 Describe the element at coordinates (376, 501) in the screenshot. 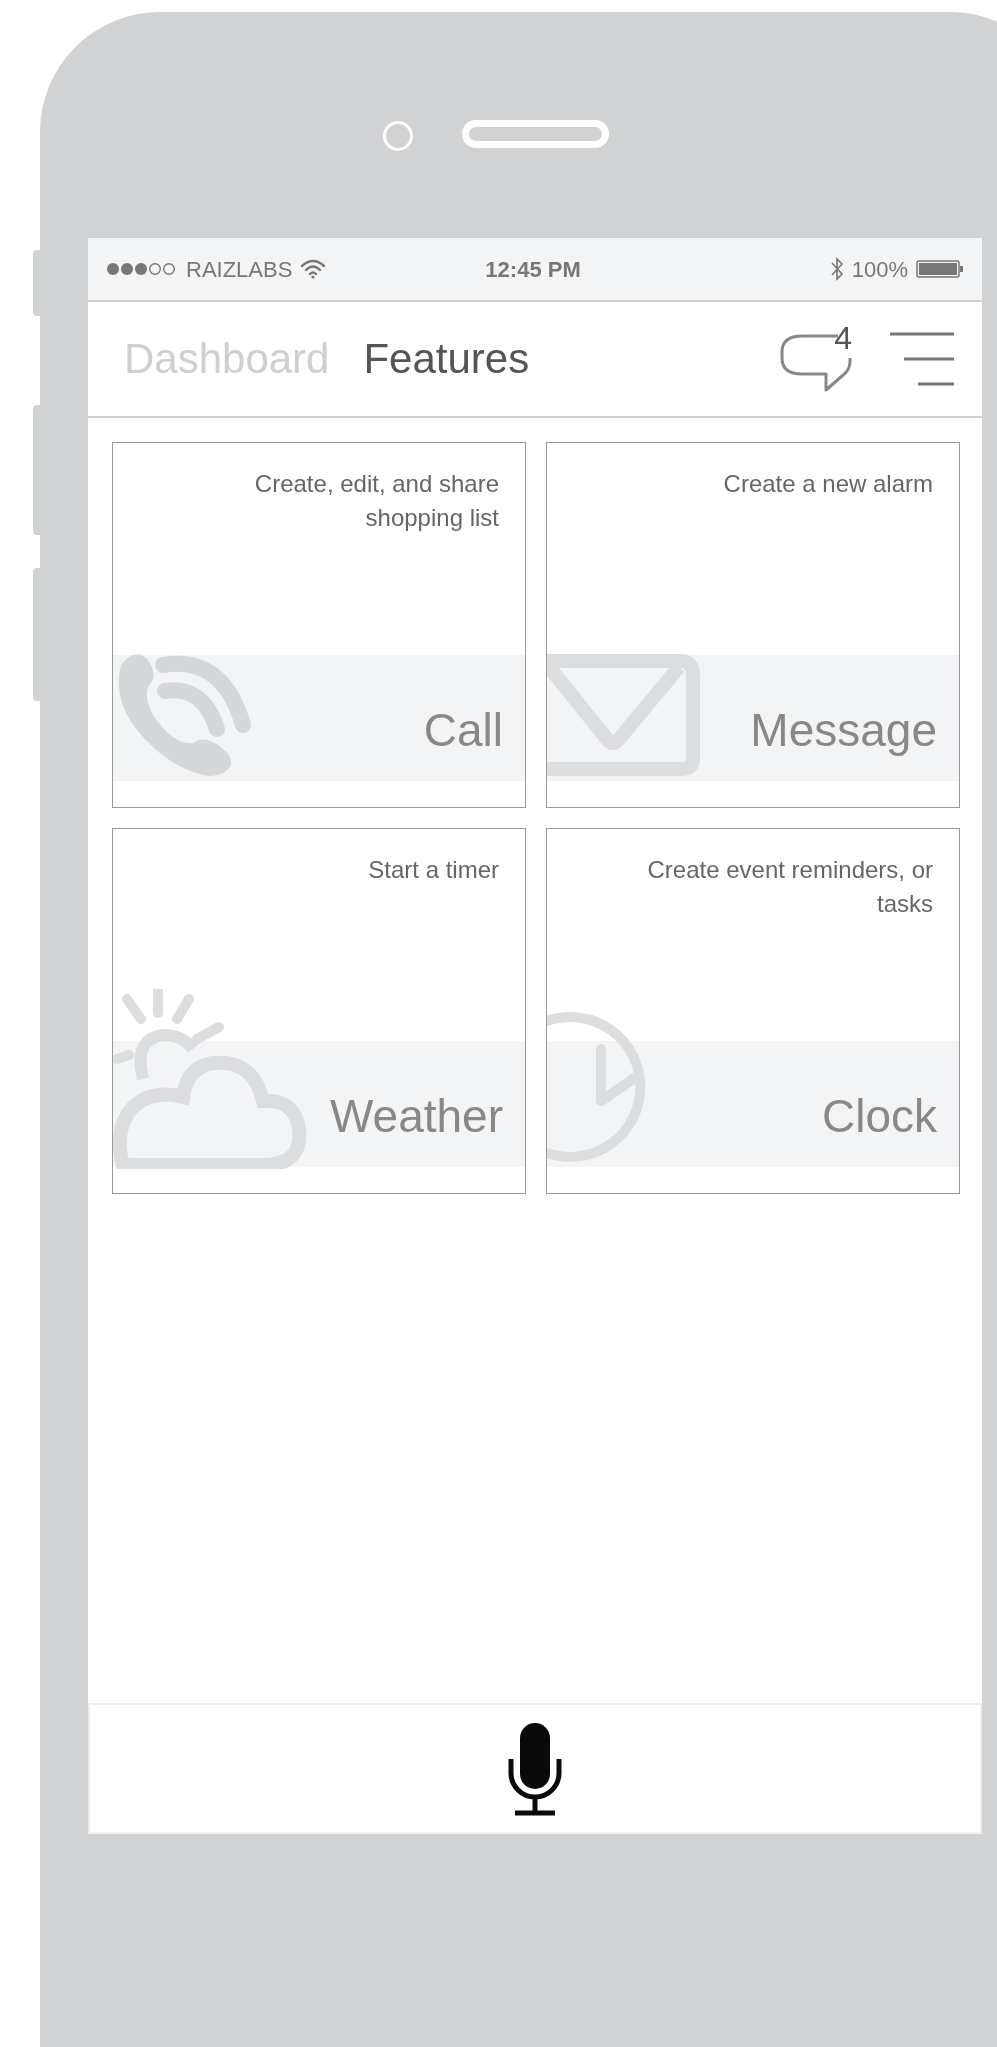

I see `tile-description: Create, edit, and share shopping list` at that location.